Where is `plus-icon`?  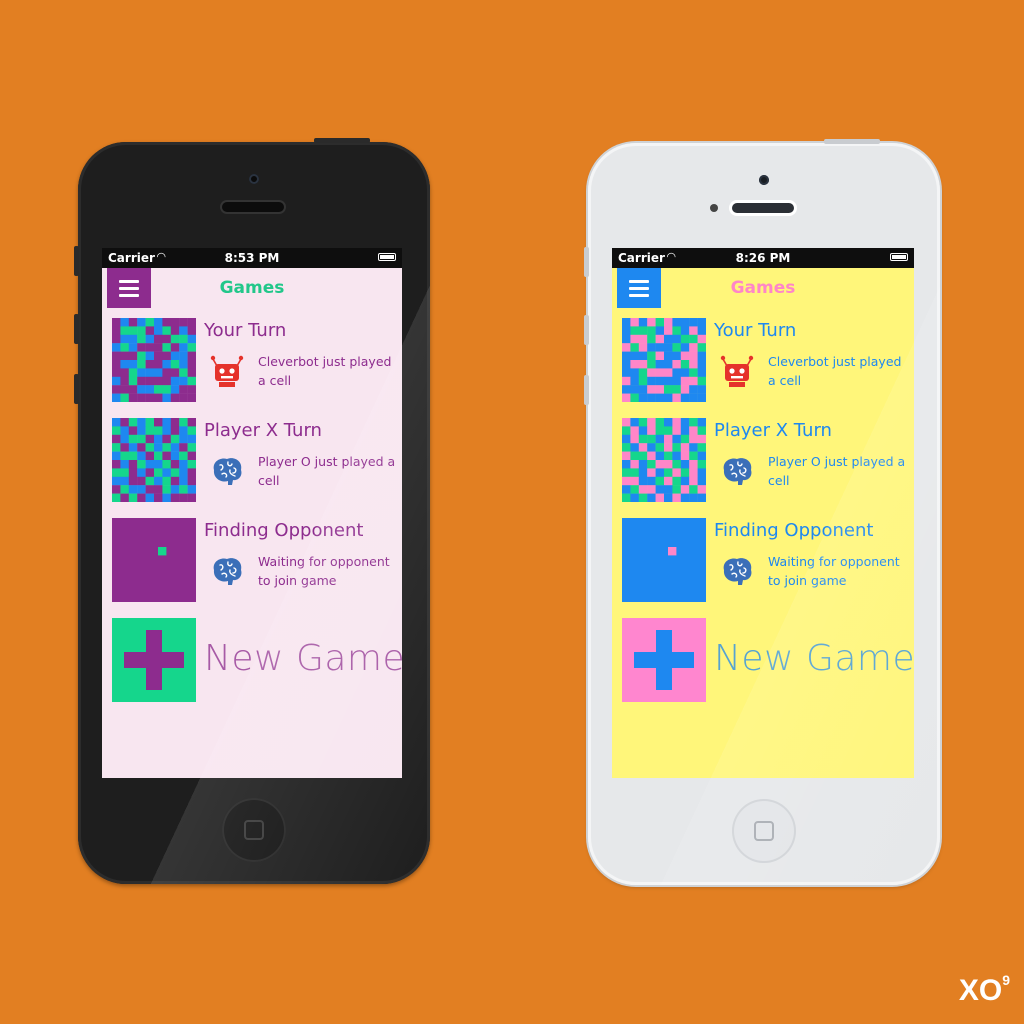 plus-icon is located at coordinates (154, 660).